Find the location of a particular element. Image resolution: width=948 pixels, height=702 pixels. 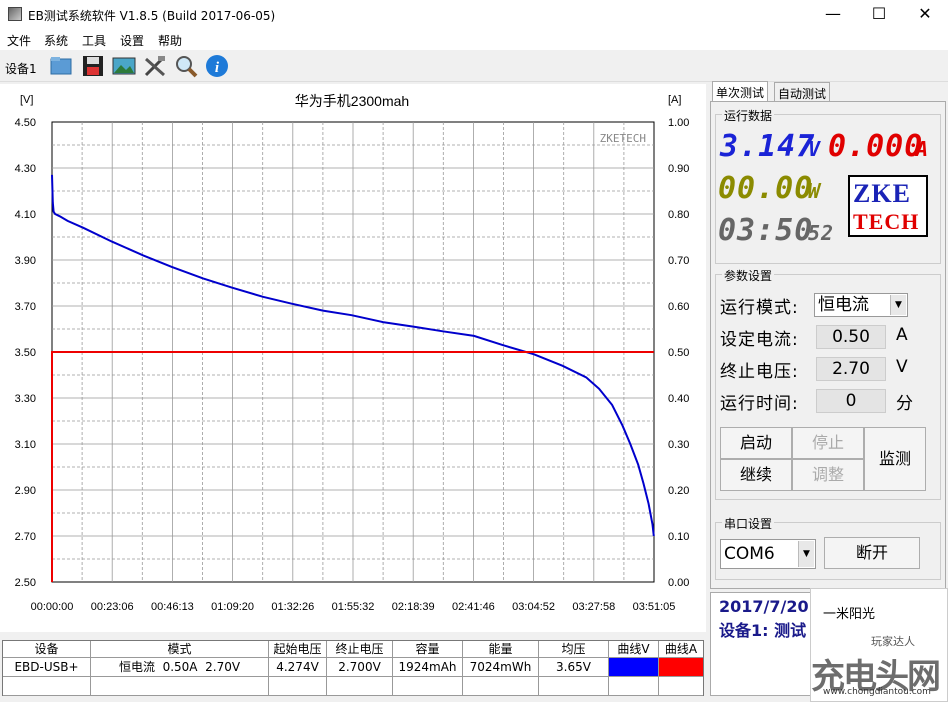

cell-capacity: 1924mAh is located at coordinates (428, 667).